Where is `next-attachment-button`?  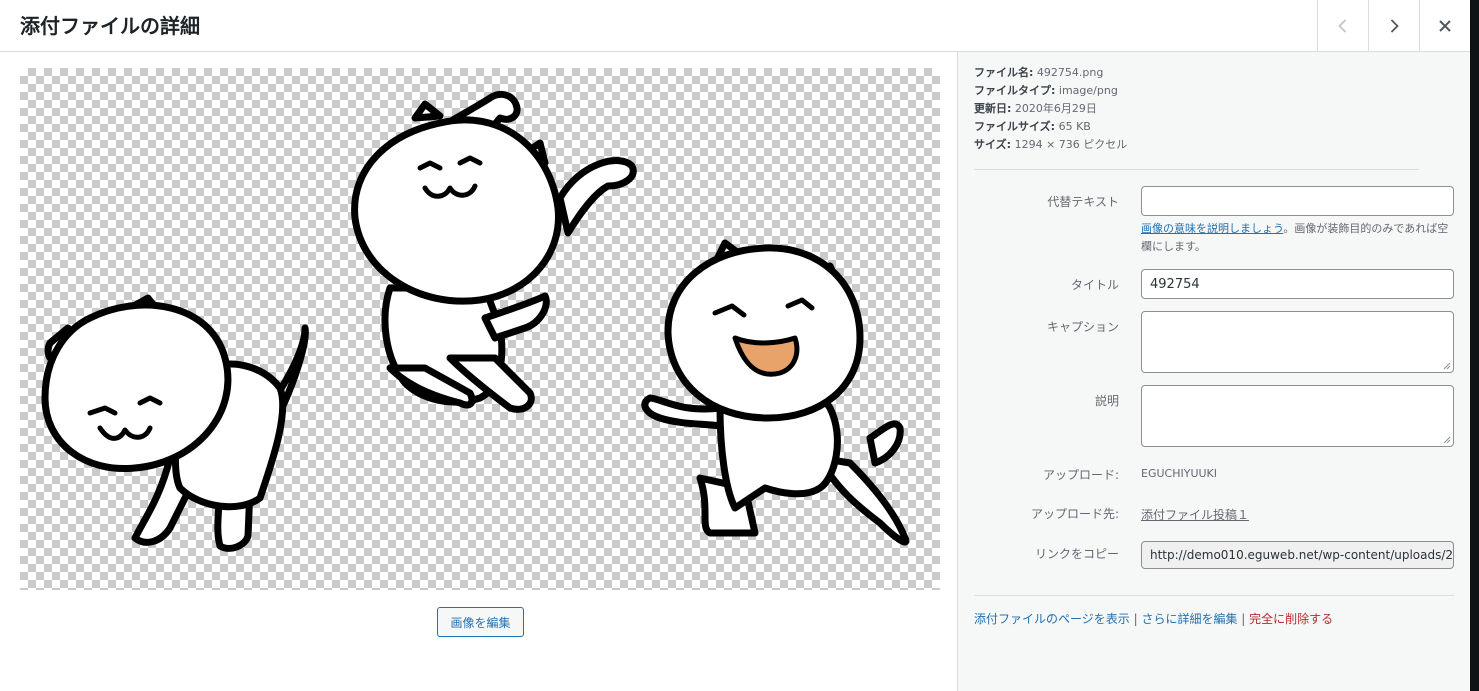
next-attachment-button is located at coordinates (1393, 25).